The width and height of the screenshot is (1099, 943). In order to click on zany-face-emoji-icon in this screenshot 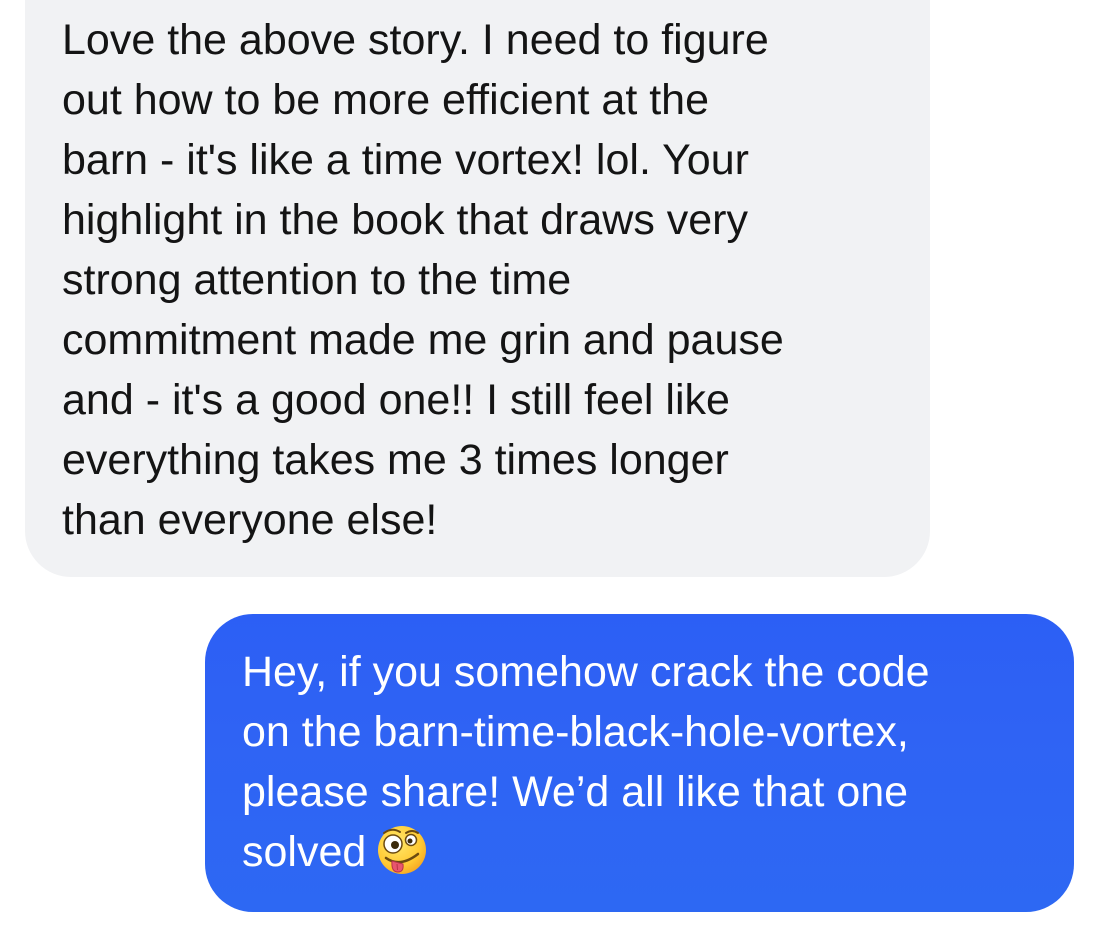, I will do `click(402, 850)`.